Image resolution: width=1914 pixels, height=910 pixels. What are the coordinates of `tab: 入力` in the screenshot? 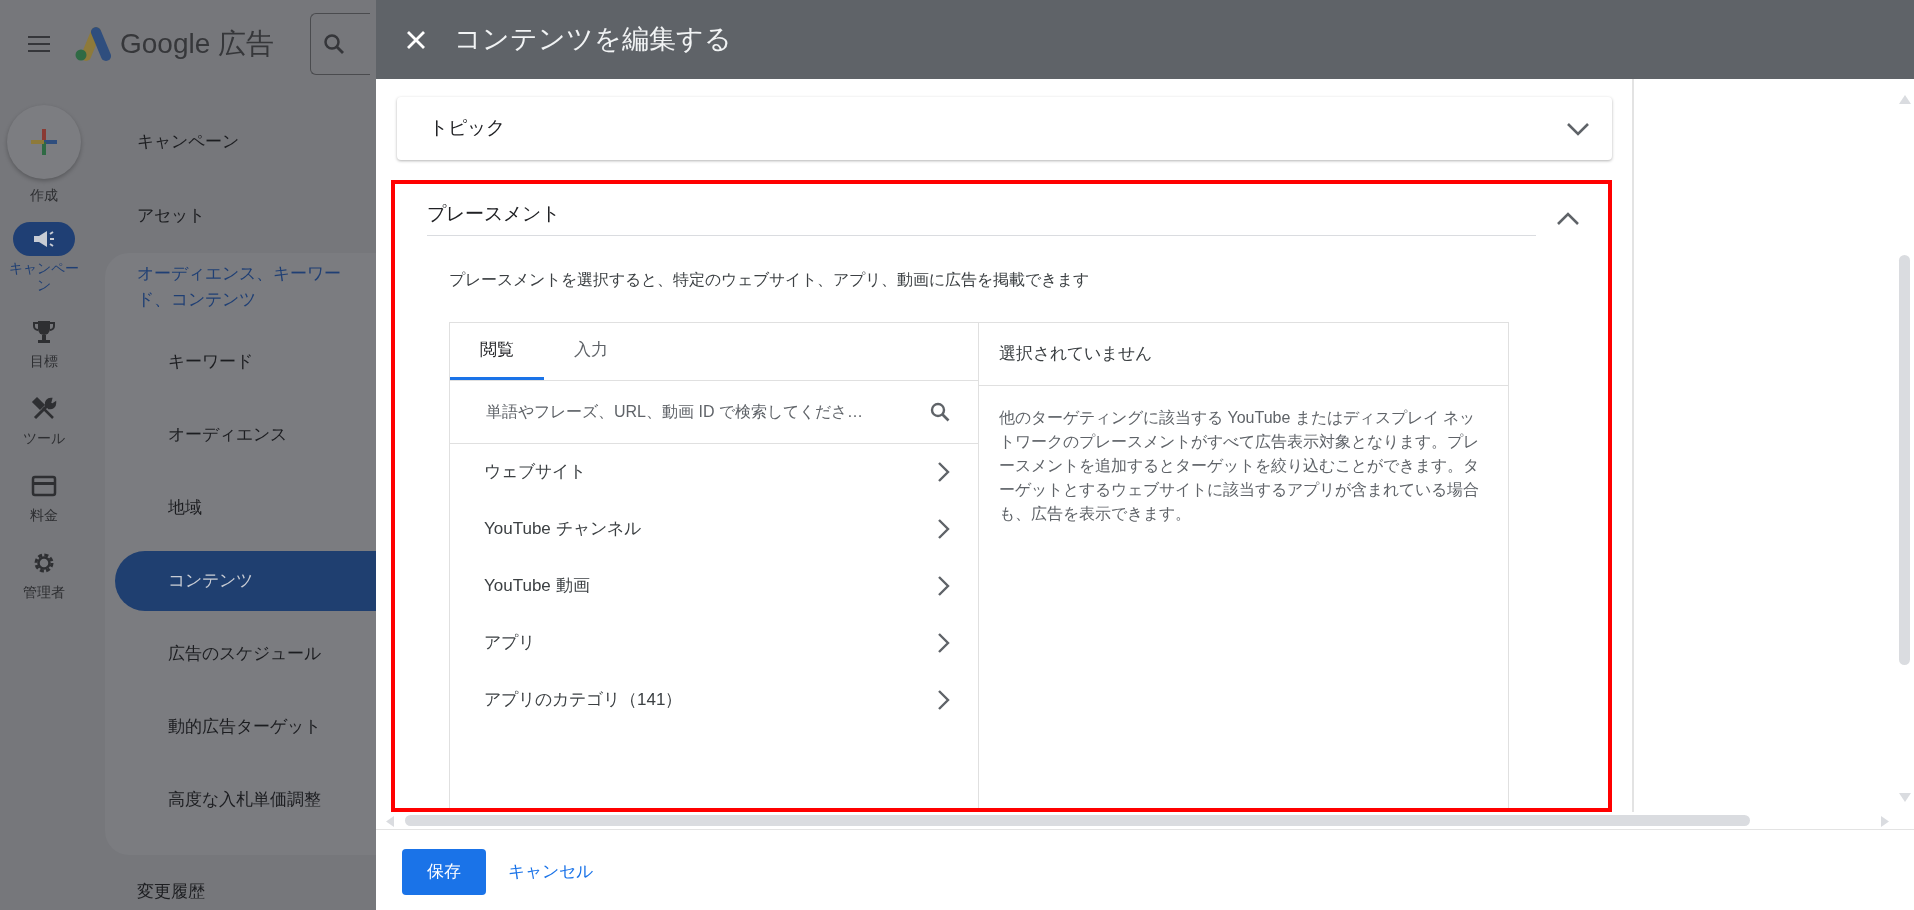 It's located at (591, 351).